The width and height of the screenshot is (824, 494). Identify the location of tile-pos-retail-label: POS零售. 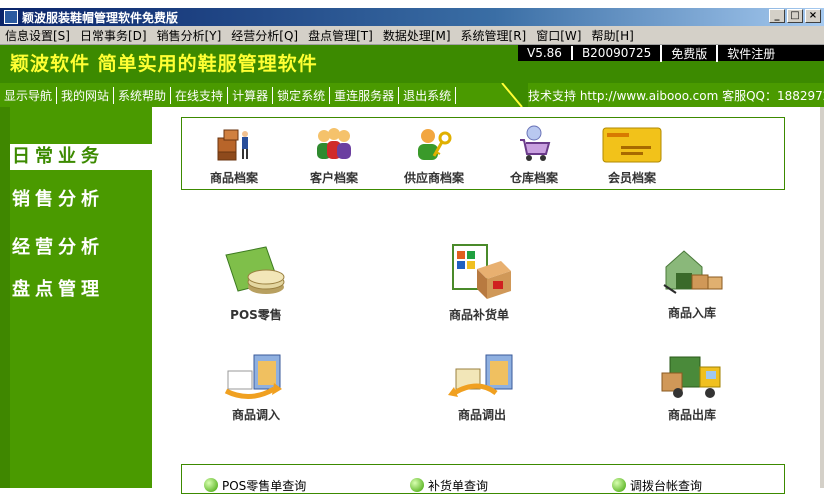
(256, 315).